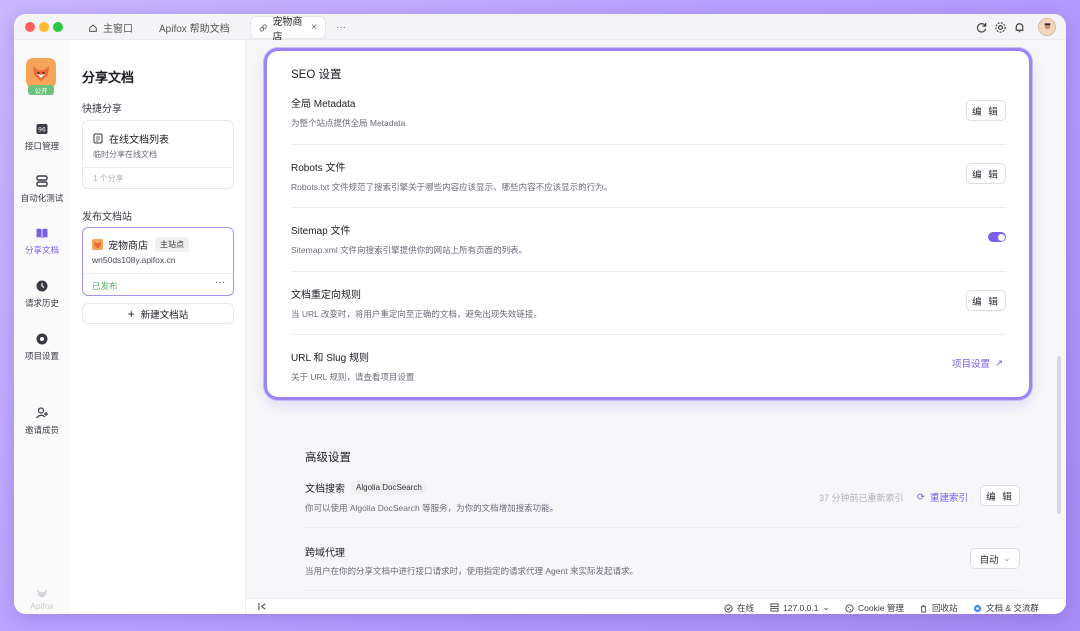  I want to click on minimize-window-button, so click(44, 27).